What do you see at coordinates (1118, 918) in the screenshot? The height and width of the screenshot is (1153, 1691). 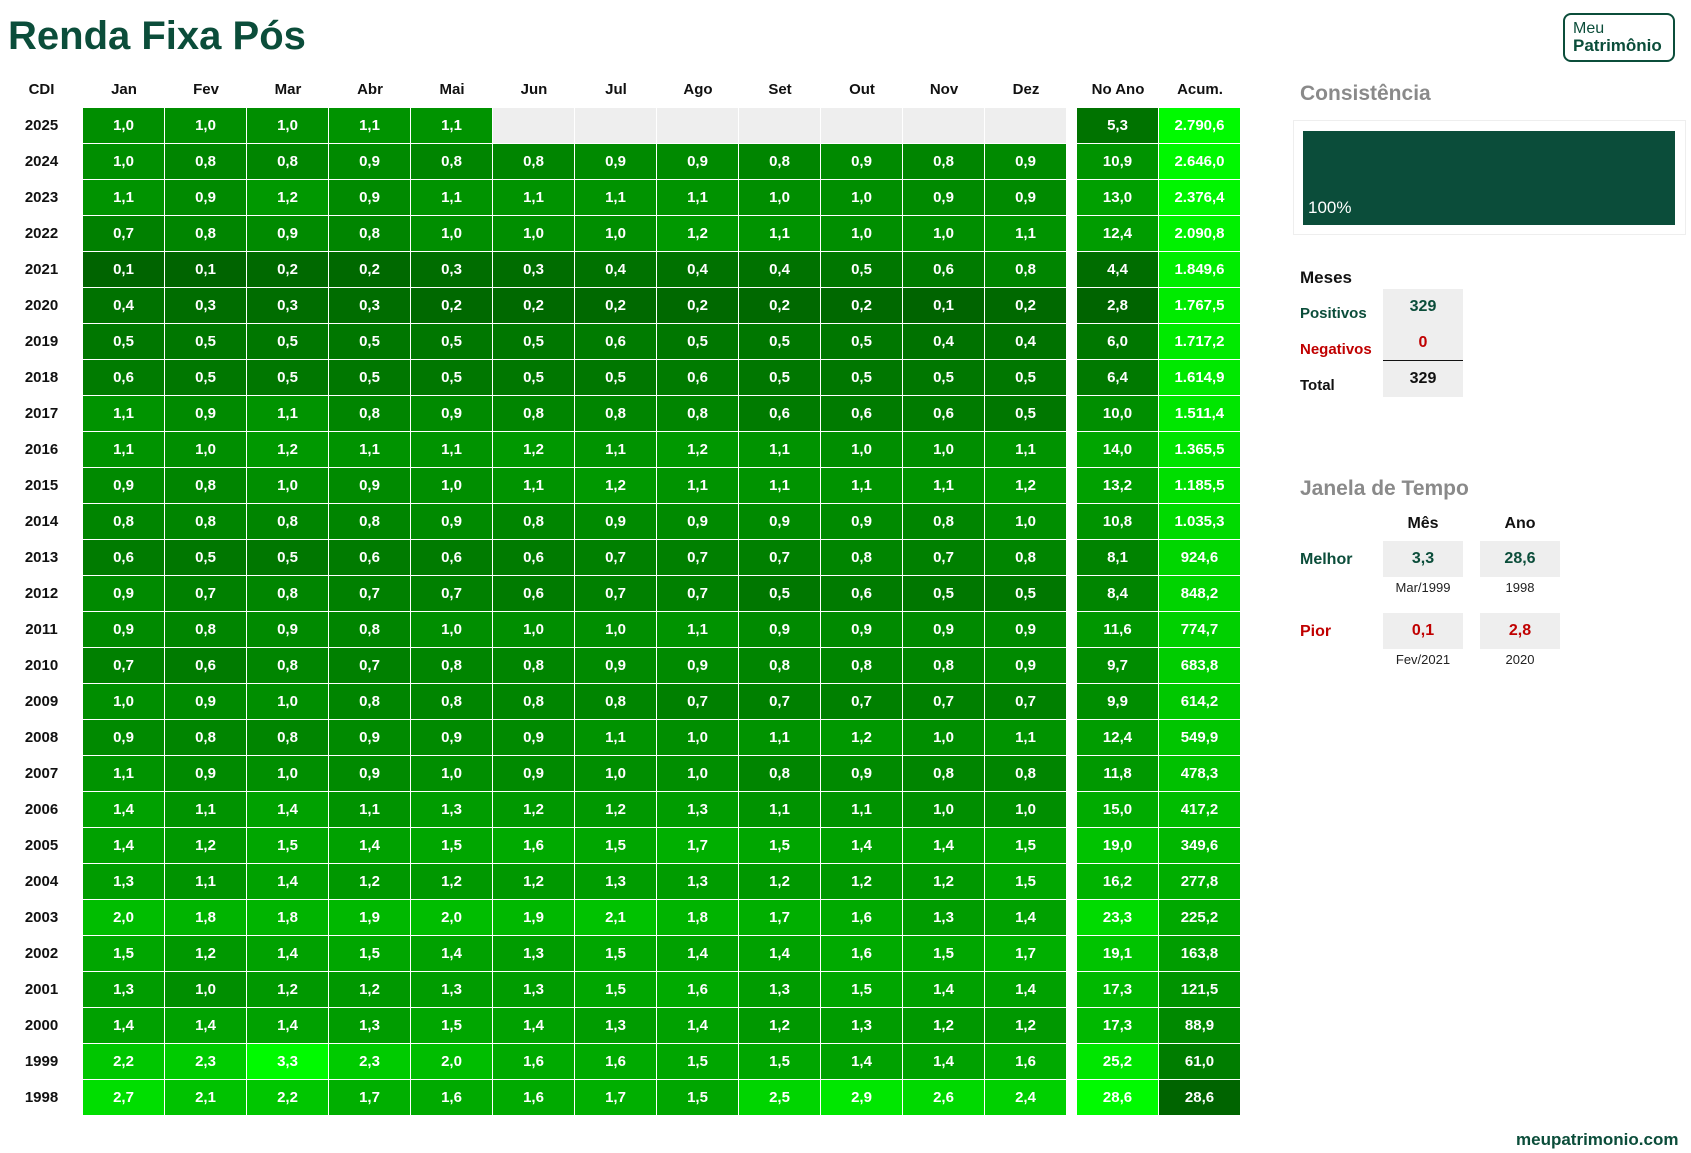 I see `year-total-cell: 23,3` at bounding box center [1118, 918].